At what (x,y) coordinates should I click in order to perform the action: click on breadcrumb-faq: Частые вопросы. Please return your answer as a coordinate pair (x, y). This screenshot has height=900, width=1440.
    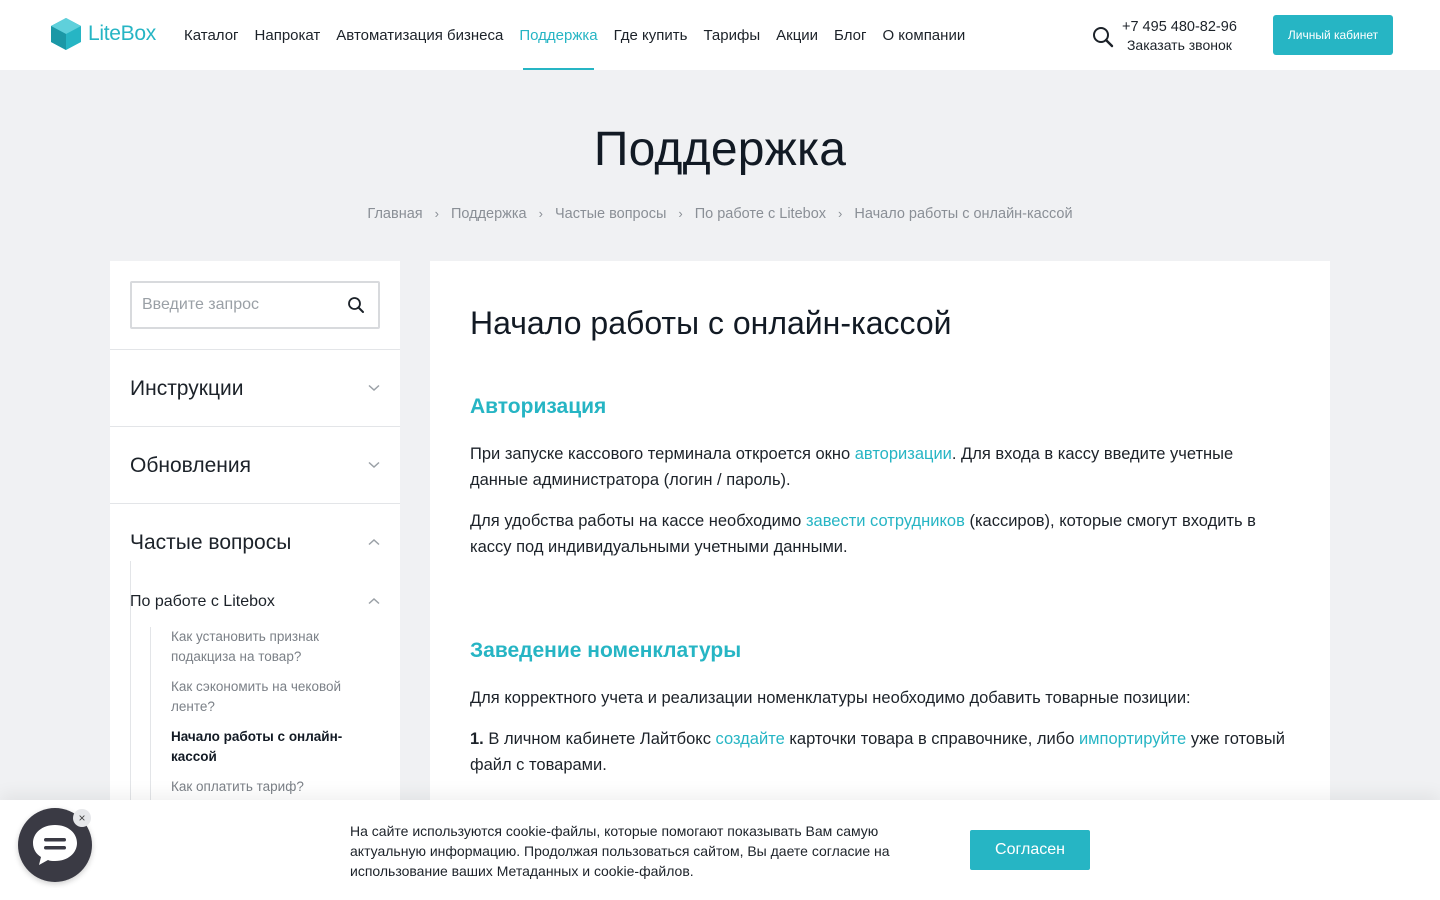
    Looking at the image, I should click on (610, 214).